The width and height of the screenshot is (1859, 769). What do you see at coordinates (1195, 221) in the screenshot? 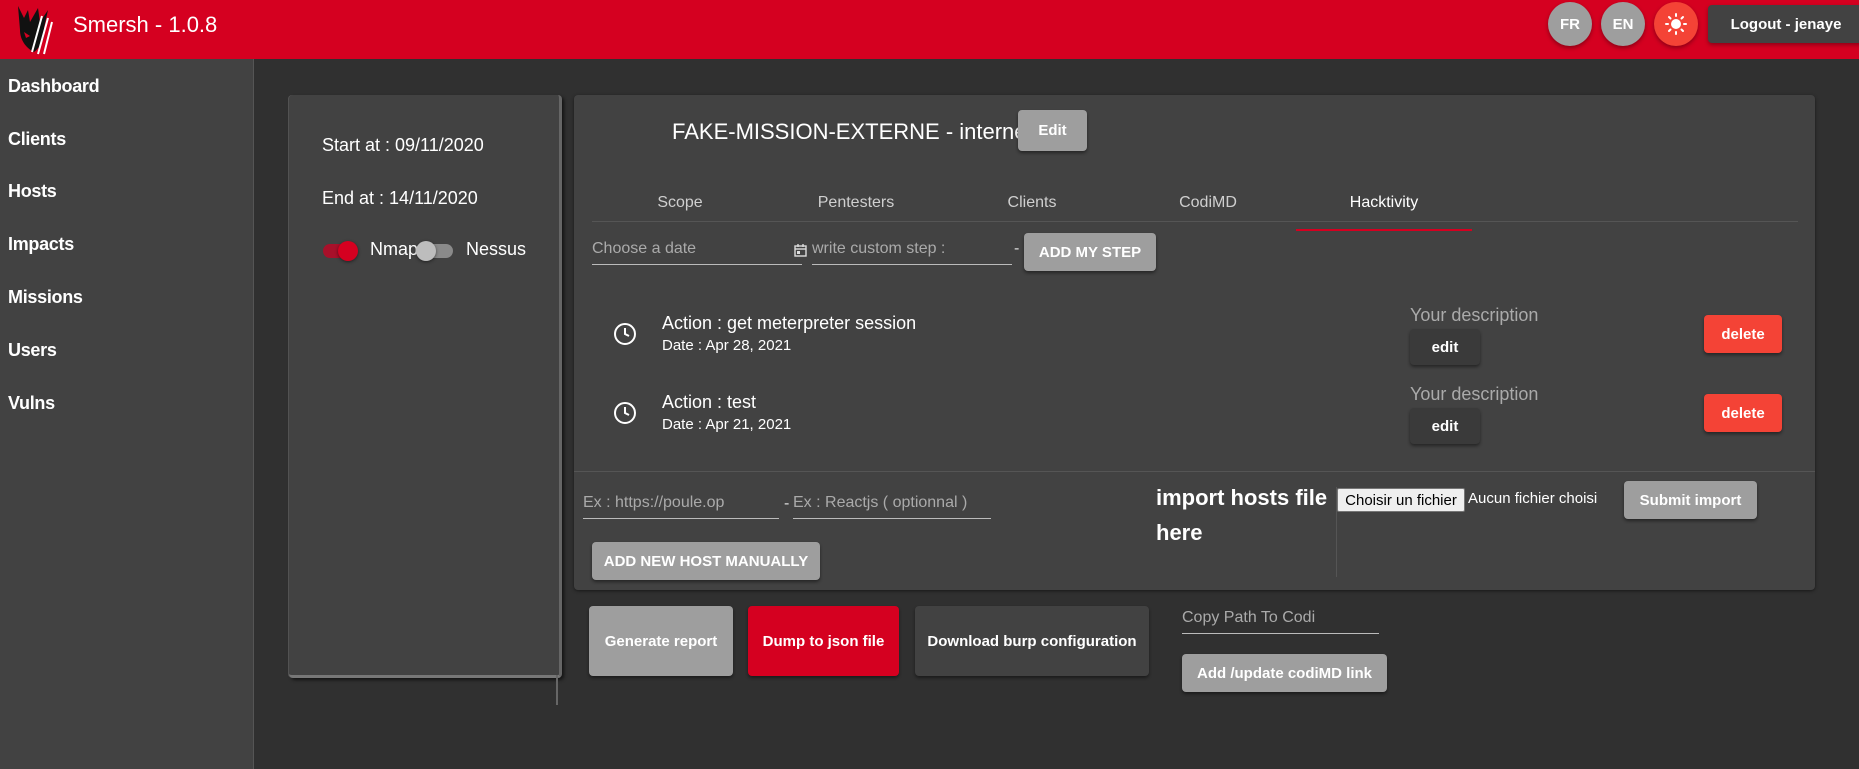
I see `tab-divider` at bounding box center [1195, 221].